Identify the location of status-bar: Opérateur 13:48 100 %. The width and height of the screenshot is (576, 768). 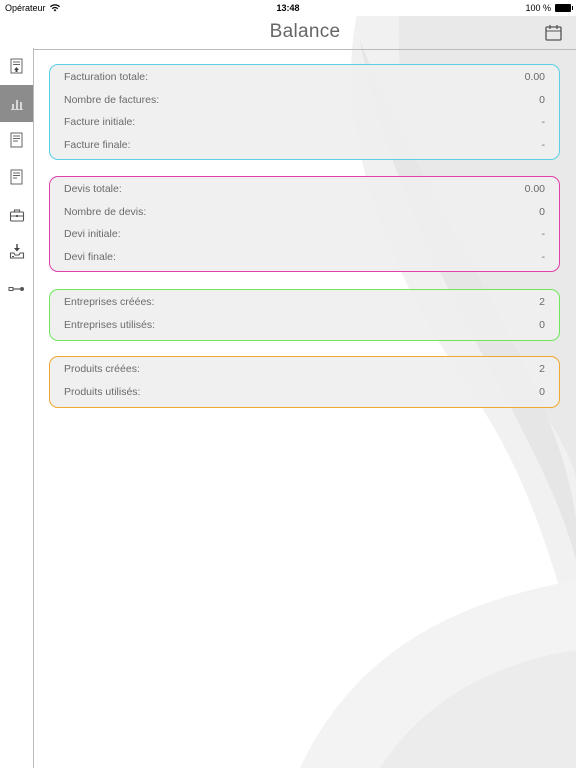
(288, 8).